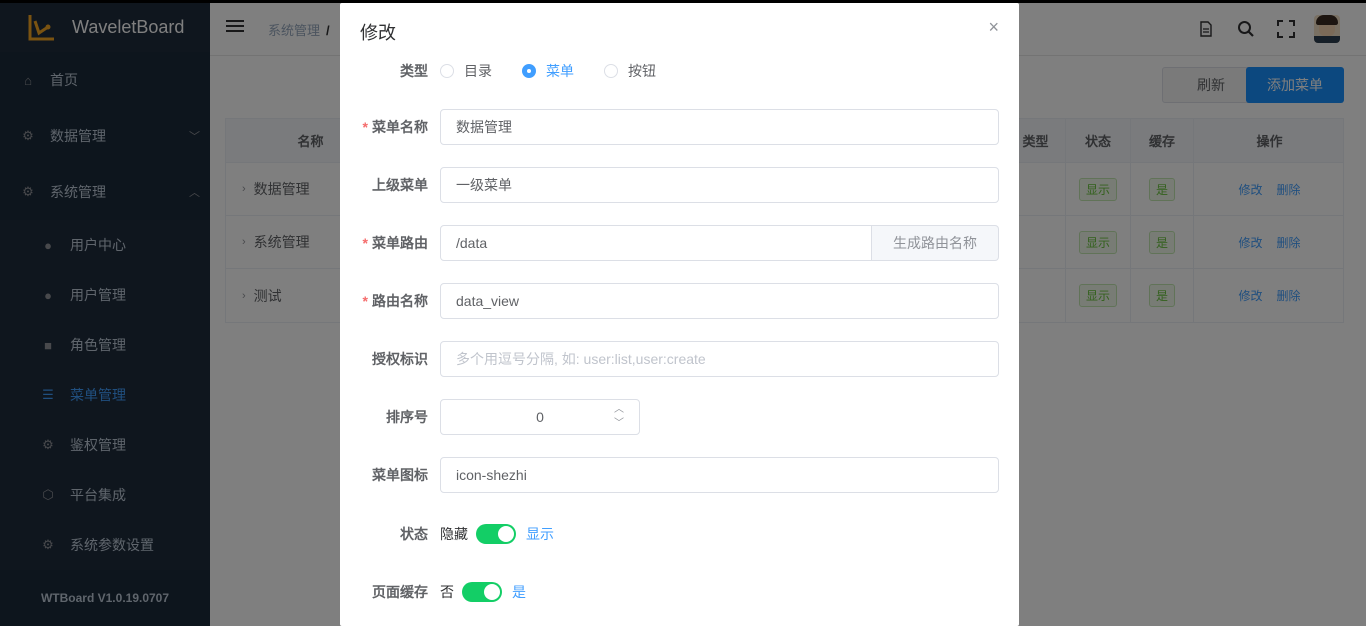  What do you see at coordinates (400, 475) in the screenshot?
I see `icon-label: 菜单图标` at bounding box center [400, 475].